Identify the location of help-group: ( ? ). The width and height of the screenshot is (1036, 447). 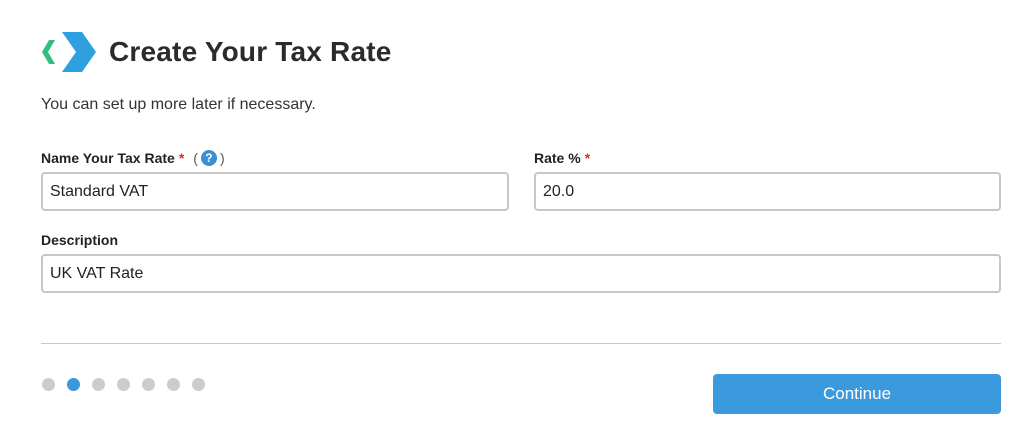
(209, 158).